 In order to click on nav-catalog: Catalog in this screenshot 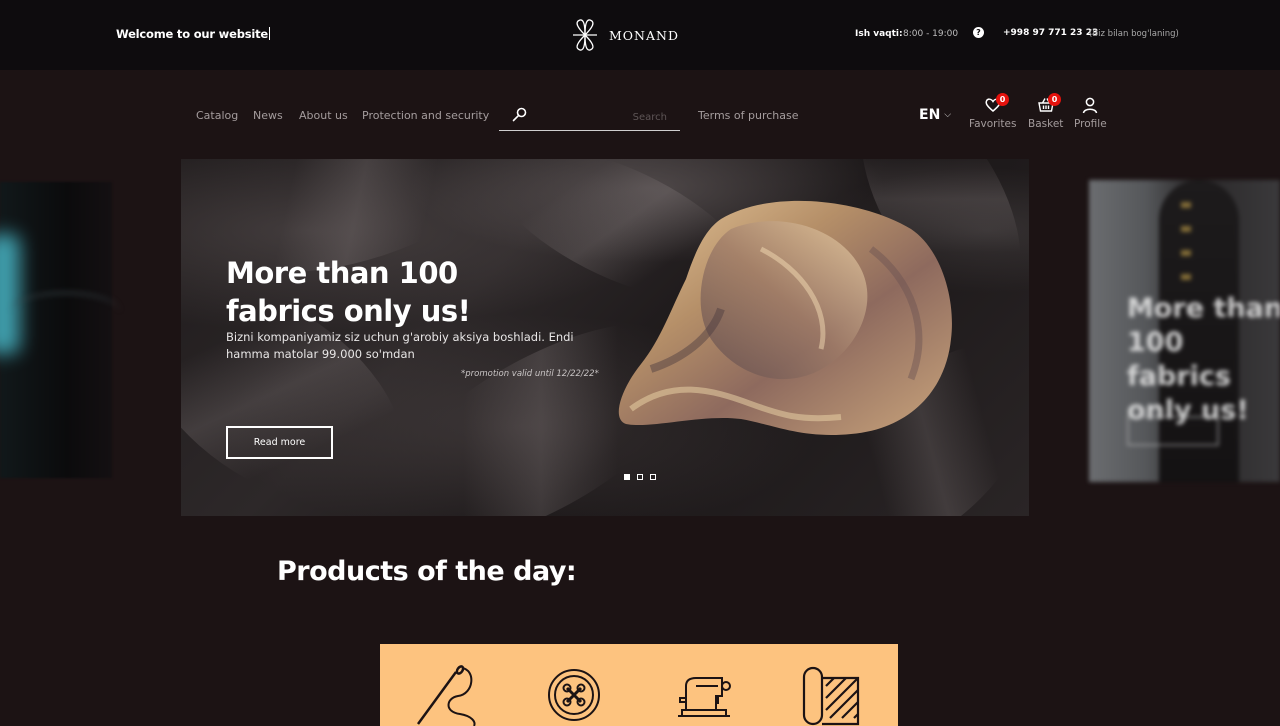, I will do `click(217, 115)`.